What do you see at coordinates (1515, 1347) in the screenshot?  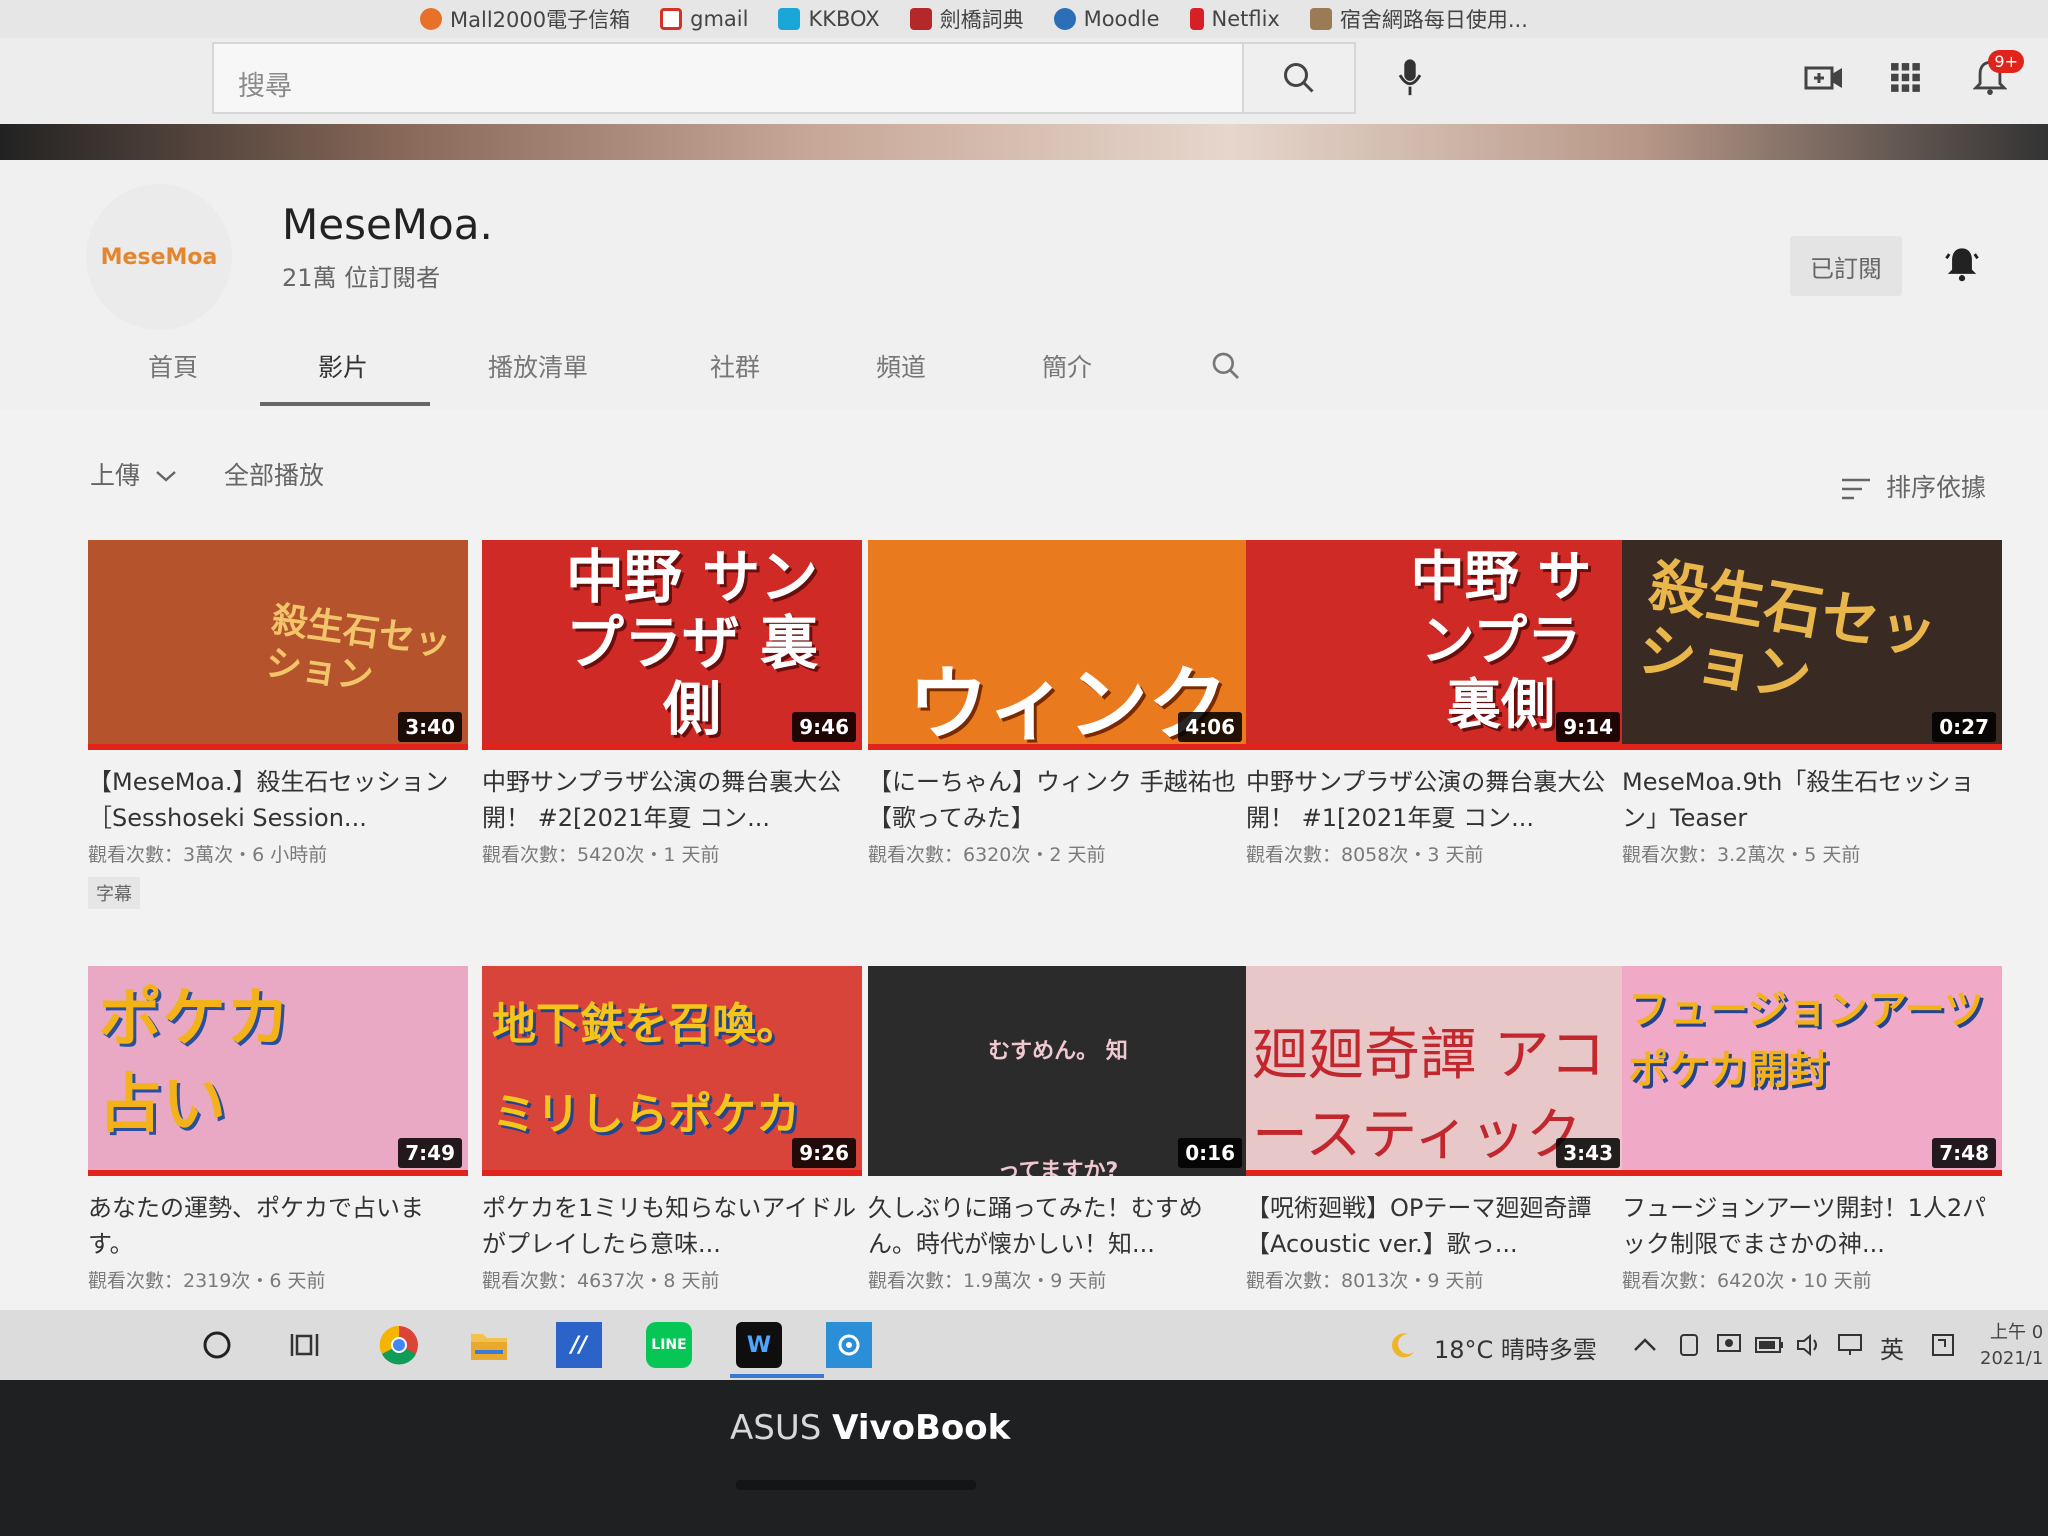 I see `weather-text: 18°C 晴時多雲` at bounding box center [1515, 1347].